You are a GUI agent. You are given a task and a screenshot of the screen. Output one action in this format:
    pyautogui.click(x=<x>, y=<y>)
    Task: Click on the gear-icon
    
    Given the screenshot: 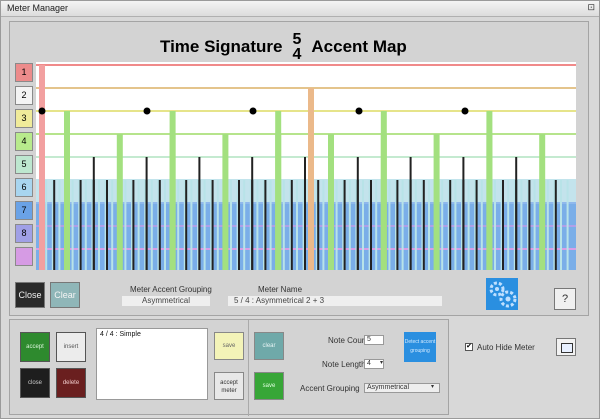 What is the action you would take?
    pyautogui.click(x=502, y=294)
    